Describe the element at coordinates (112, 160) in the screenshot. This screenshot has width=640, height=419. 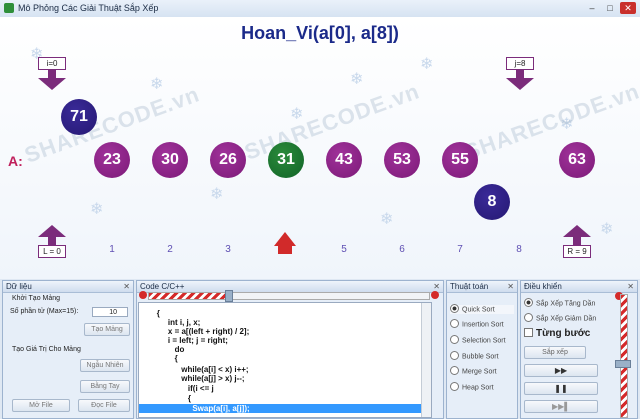
I see `array-element: 23` at that location.